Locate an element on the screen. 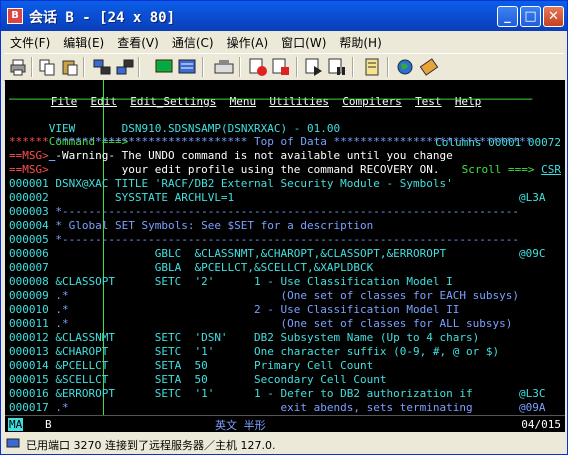 The height and width of the screenshot is (455, 568). title-bar: B 会话 B - [24 x 80] _ □ ✕ is located at coordinates (284, 16).